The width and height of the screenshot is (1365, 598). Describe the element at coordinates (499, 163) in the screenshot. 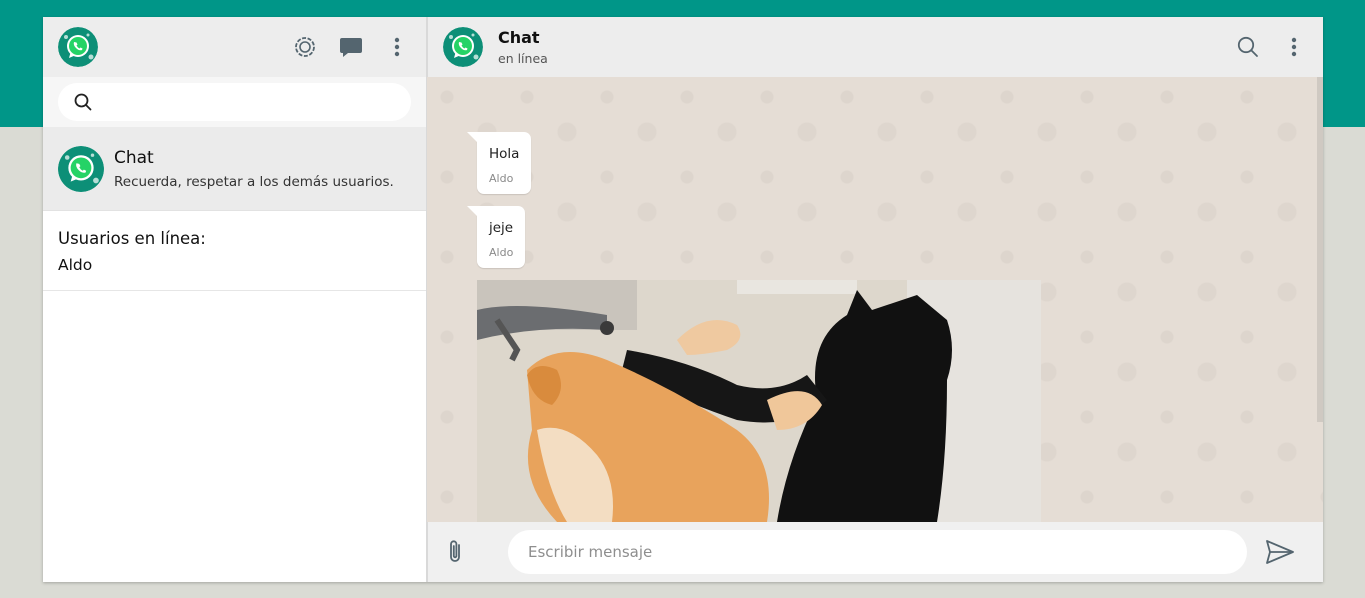

I see `message-bubble: Hola Aldo` at that location.